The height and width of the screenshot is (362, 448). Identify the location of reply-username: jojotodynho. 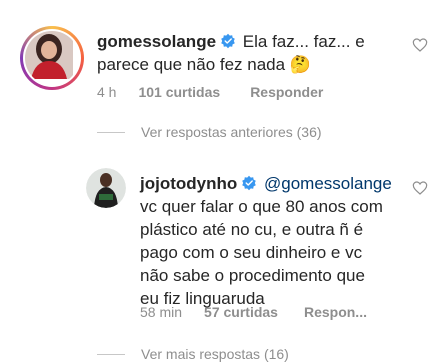
(188, 183).